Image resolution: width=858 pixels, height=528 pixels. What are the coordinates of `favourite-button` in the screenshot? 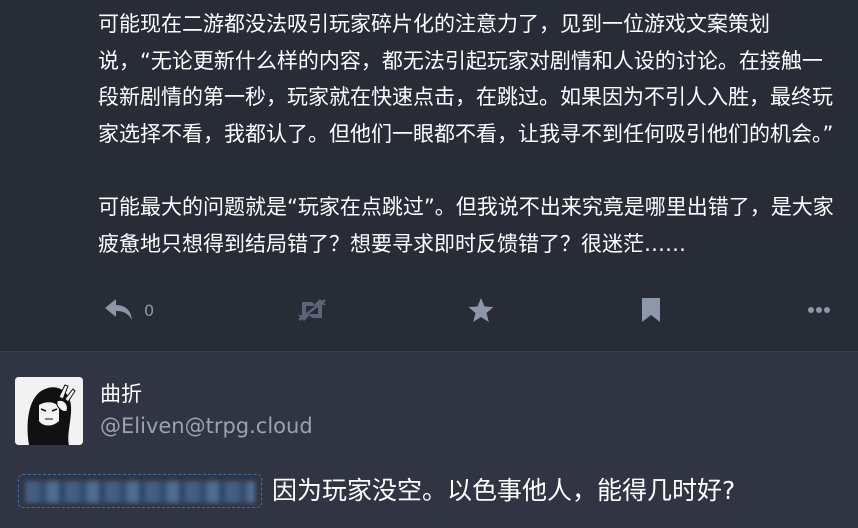 It's located at (481, 310).